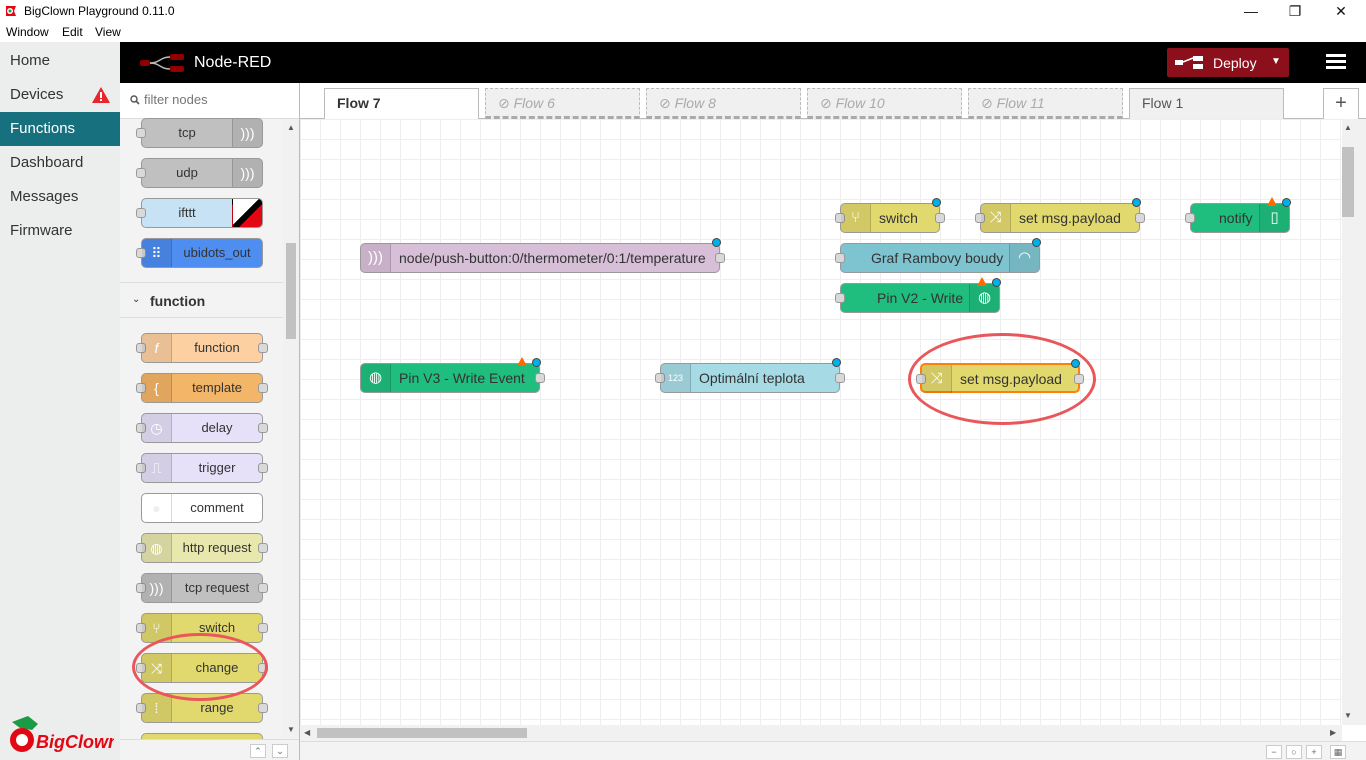 Image resolution: width=1366 pixels, height=760 pixels. What do you see at coordinates (1276, 61) in the screenshot?
I see `caret-down-icon: ▼` at bounding box center [1276, 61].